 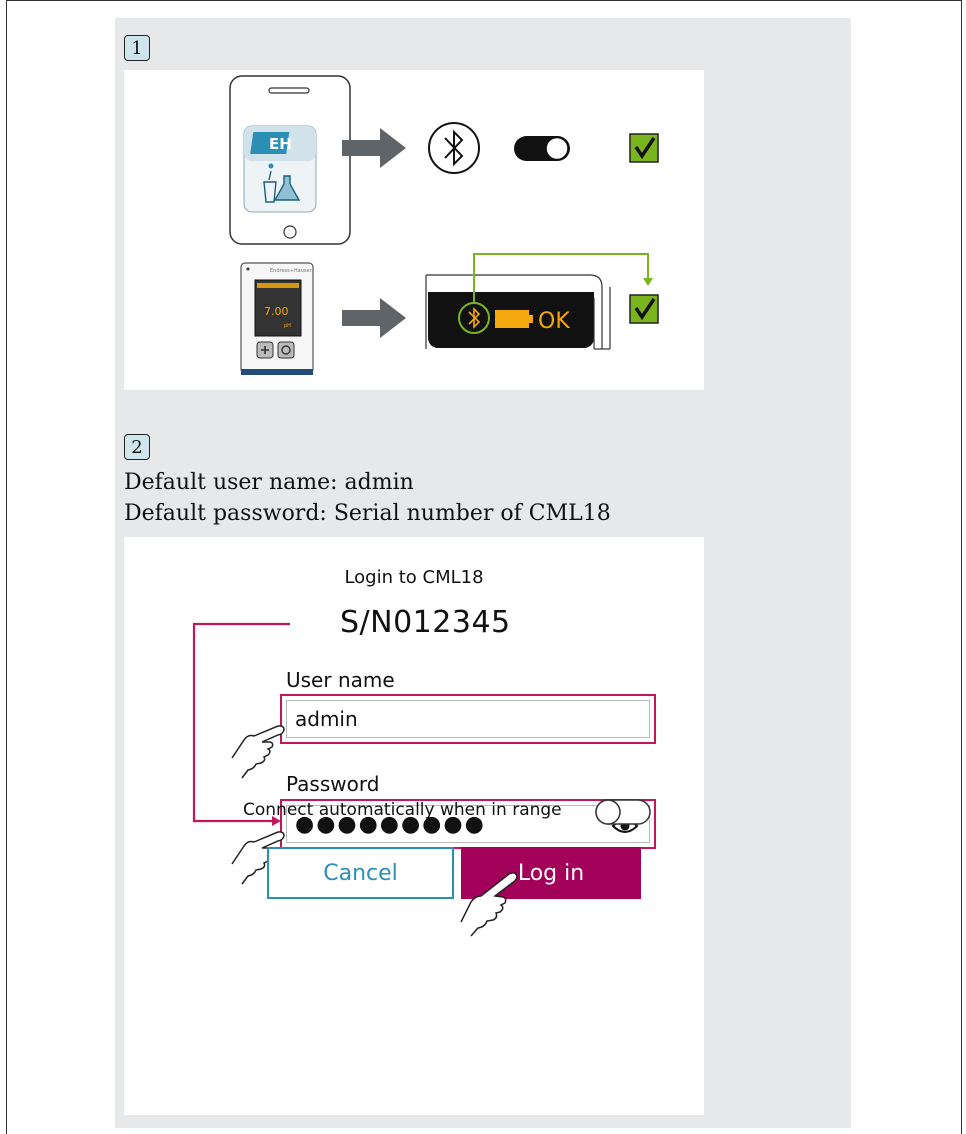 What do you see at coordinates (280, 144) in the screenshot?
I see `svg-text: EH` at bounding box center [280, 144].